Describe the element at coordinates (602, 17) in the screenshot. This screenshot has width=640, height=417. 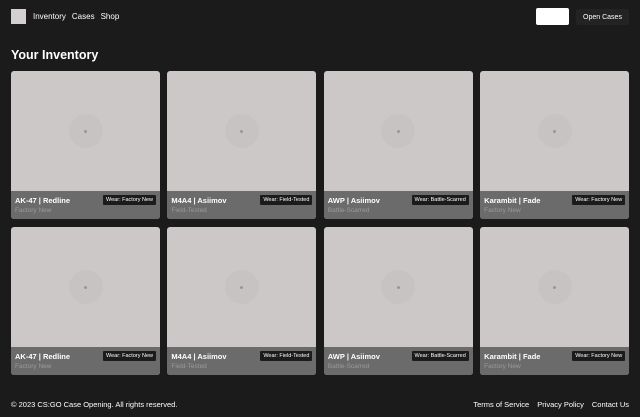
I see `open-cases-button: Open Cases` at that location.